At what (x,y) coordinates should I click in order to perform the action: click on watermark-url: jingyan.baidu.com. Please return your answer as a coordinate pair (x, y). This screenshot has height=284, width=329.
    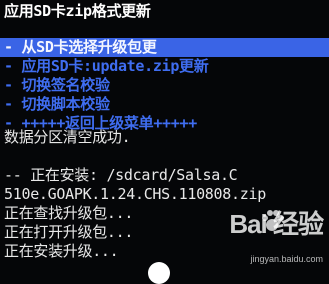
    Looking at the image, I should click on (286, 259).